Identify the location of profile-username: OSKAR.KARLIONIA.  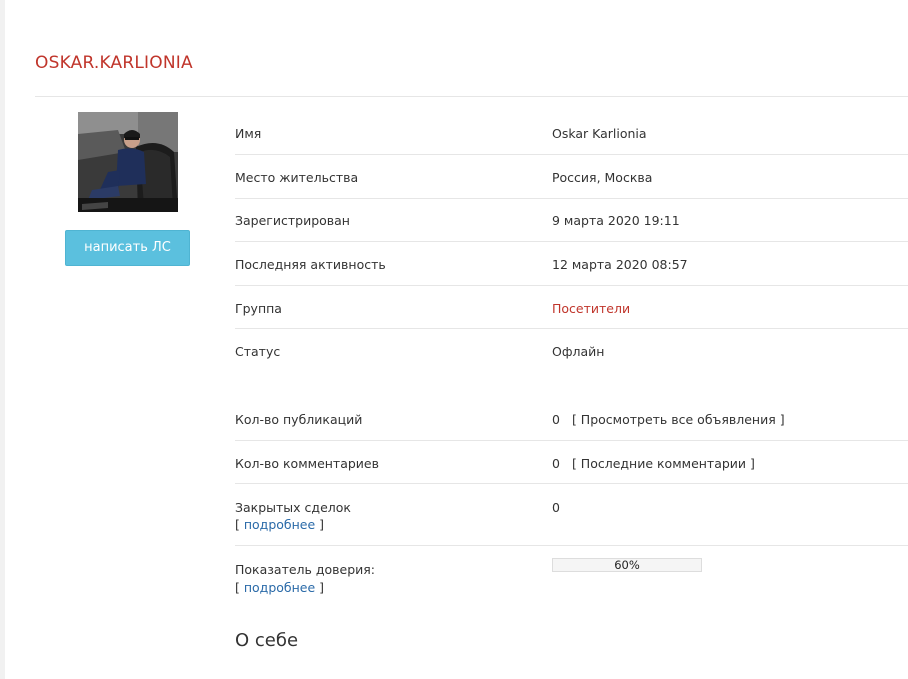
(114, 63).